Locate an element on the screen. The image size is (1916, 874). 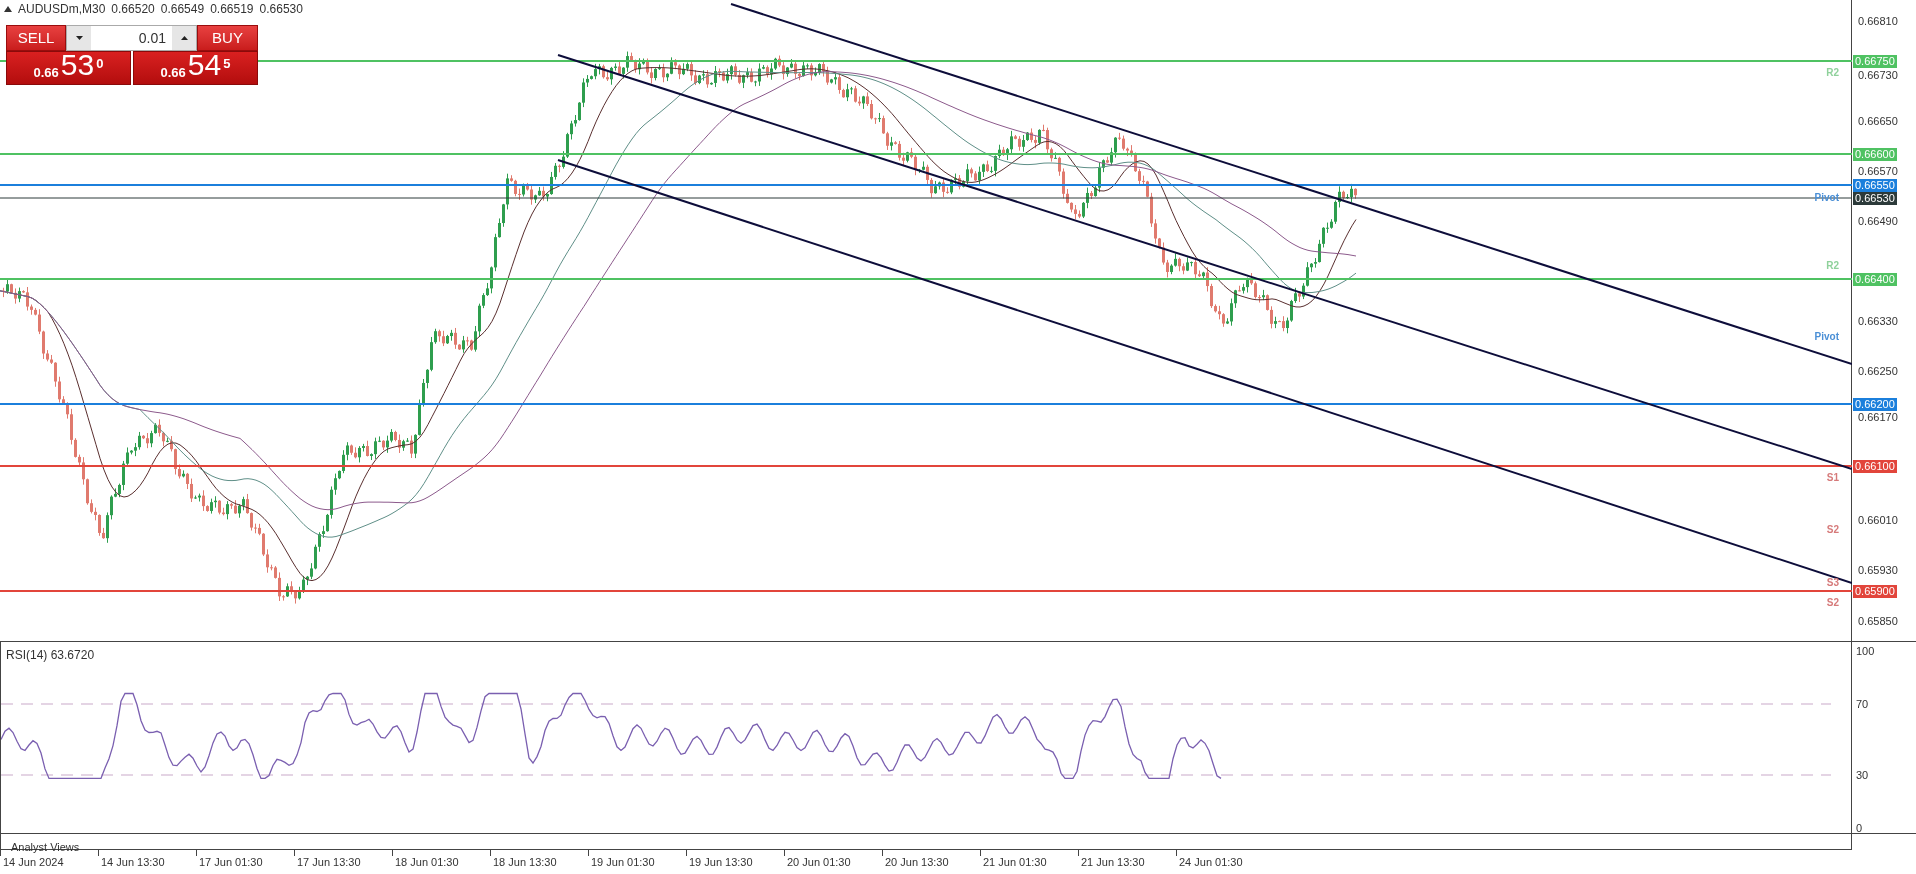
time-axis-label: 18 Jun 13:30 is located at coordinates (525, 861).